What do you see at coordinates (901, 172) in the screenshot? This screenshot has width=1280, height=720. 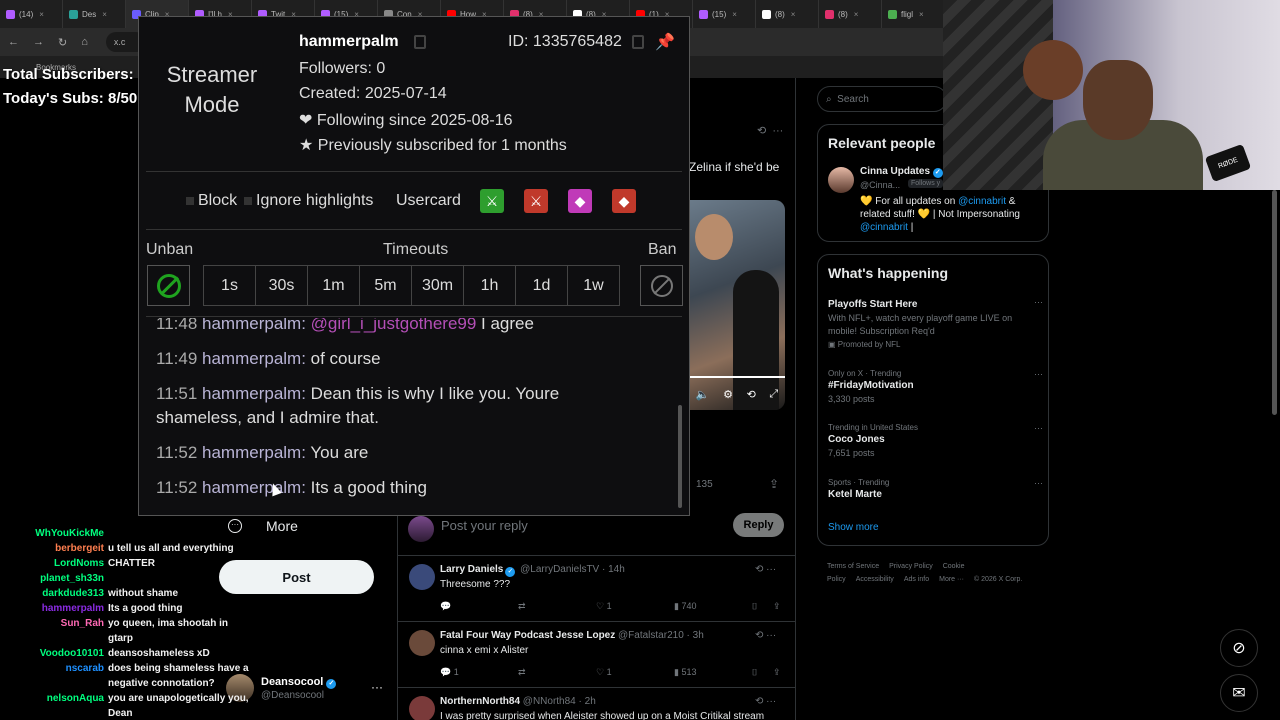 I see `person-name: Cinna Updates ✓` at bounding box center [901, 172].